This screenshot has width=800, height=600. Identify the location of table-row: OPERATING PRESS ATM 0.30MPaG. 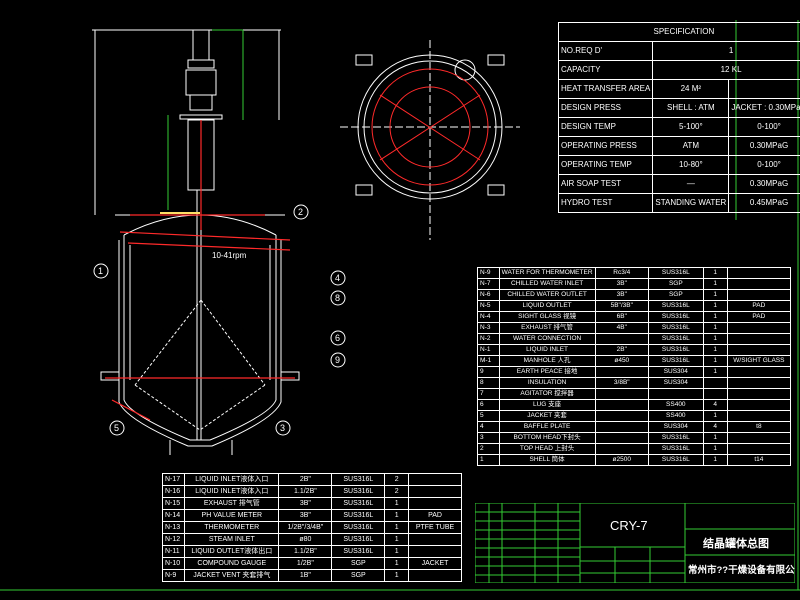
(678, 146).